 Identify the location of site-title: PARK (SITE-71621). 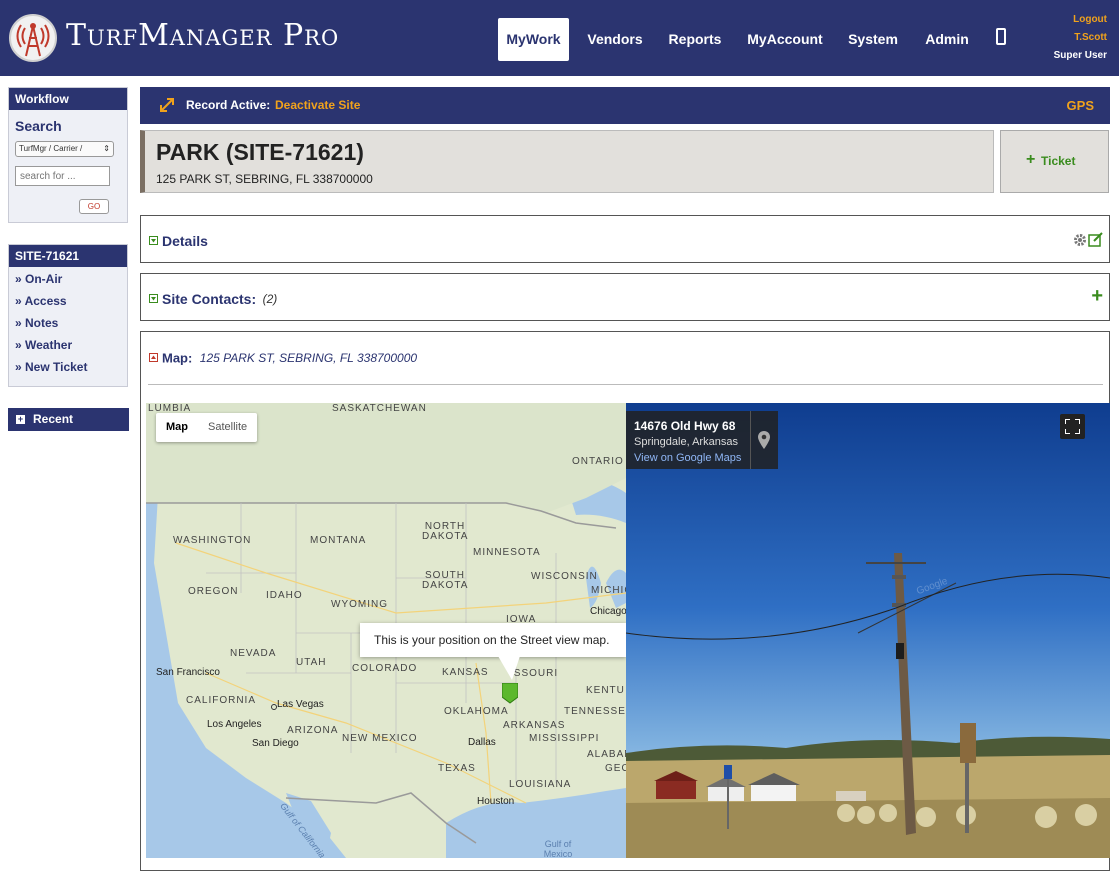
(260, 152).